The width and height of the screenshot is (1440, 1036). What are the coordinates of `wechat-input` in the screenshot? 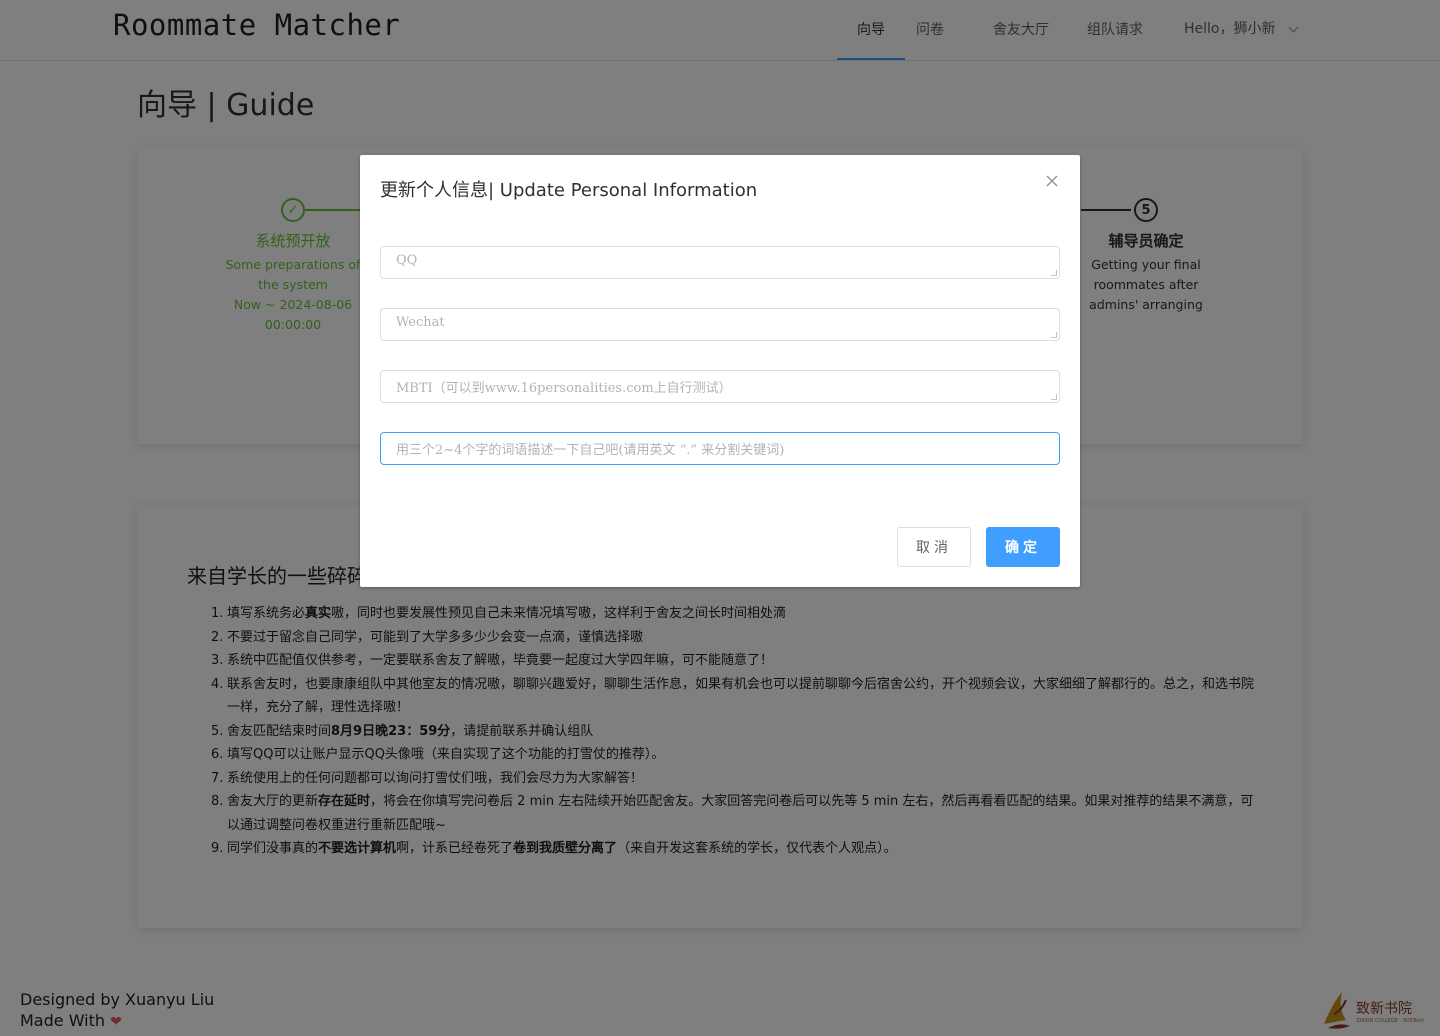 It's located at (720, 324).